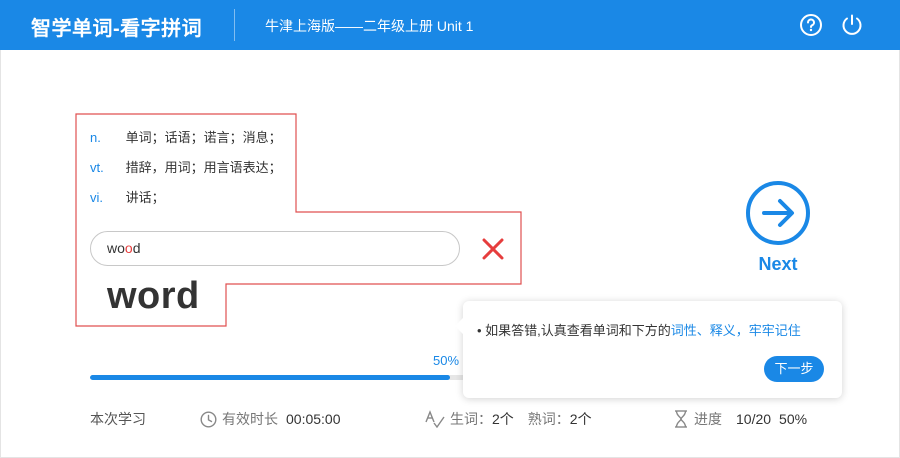 The width and height of the screenshot is (900, 458). I want to click on new-words-value: 2个, so click(503, 419).